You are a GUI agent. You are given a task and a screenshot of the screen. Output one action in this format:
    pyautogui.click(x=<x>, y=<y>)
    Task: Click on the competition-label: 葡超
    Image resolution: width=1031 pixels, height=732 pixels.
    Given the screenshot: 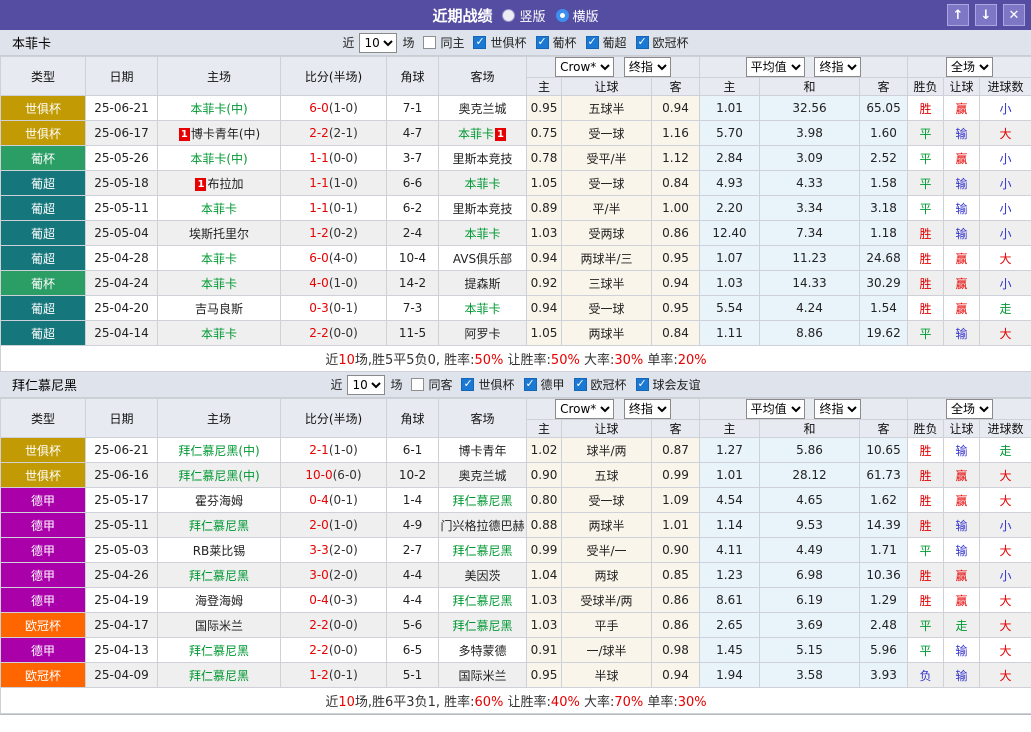 What is the action you would take?
    pyautogui.click(x=42, y=258)
    